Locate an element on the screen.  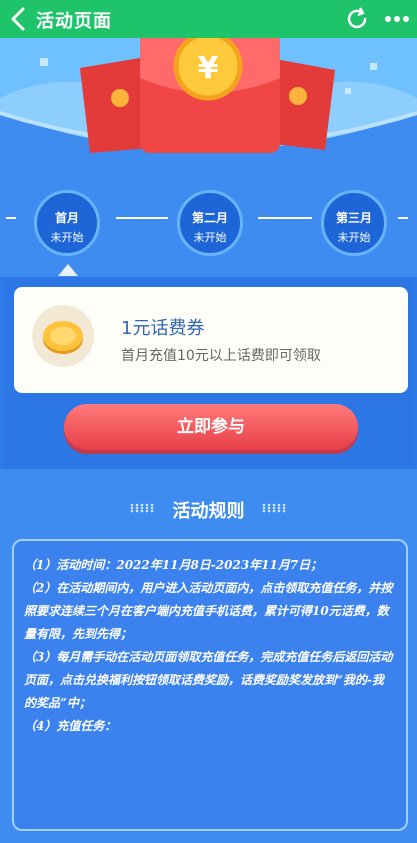
rule-item-4: （4）充值任务： is located at coordinates (70, 726).